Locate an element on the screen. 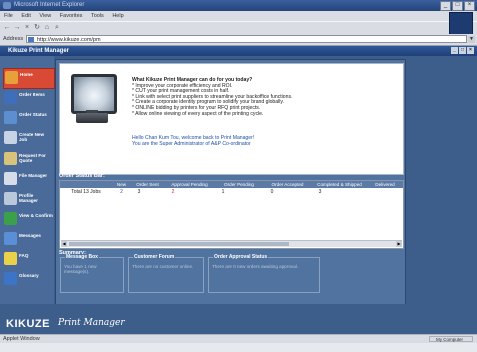  horizontal-scrollbar: ◀ ▶ is located at coordinates (231, 243).